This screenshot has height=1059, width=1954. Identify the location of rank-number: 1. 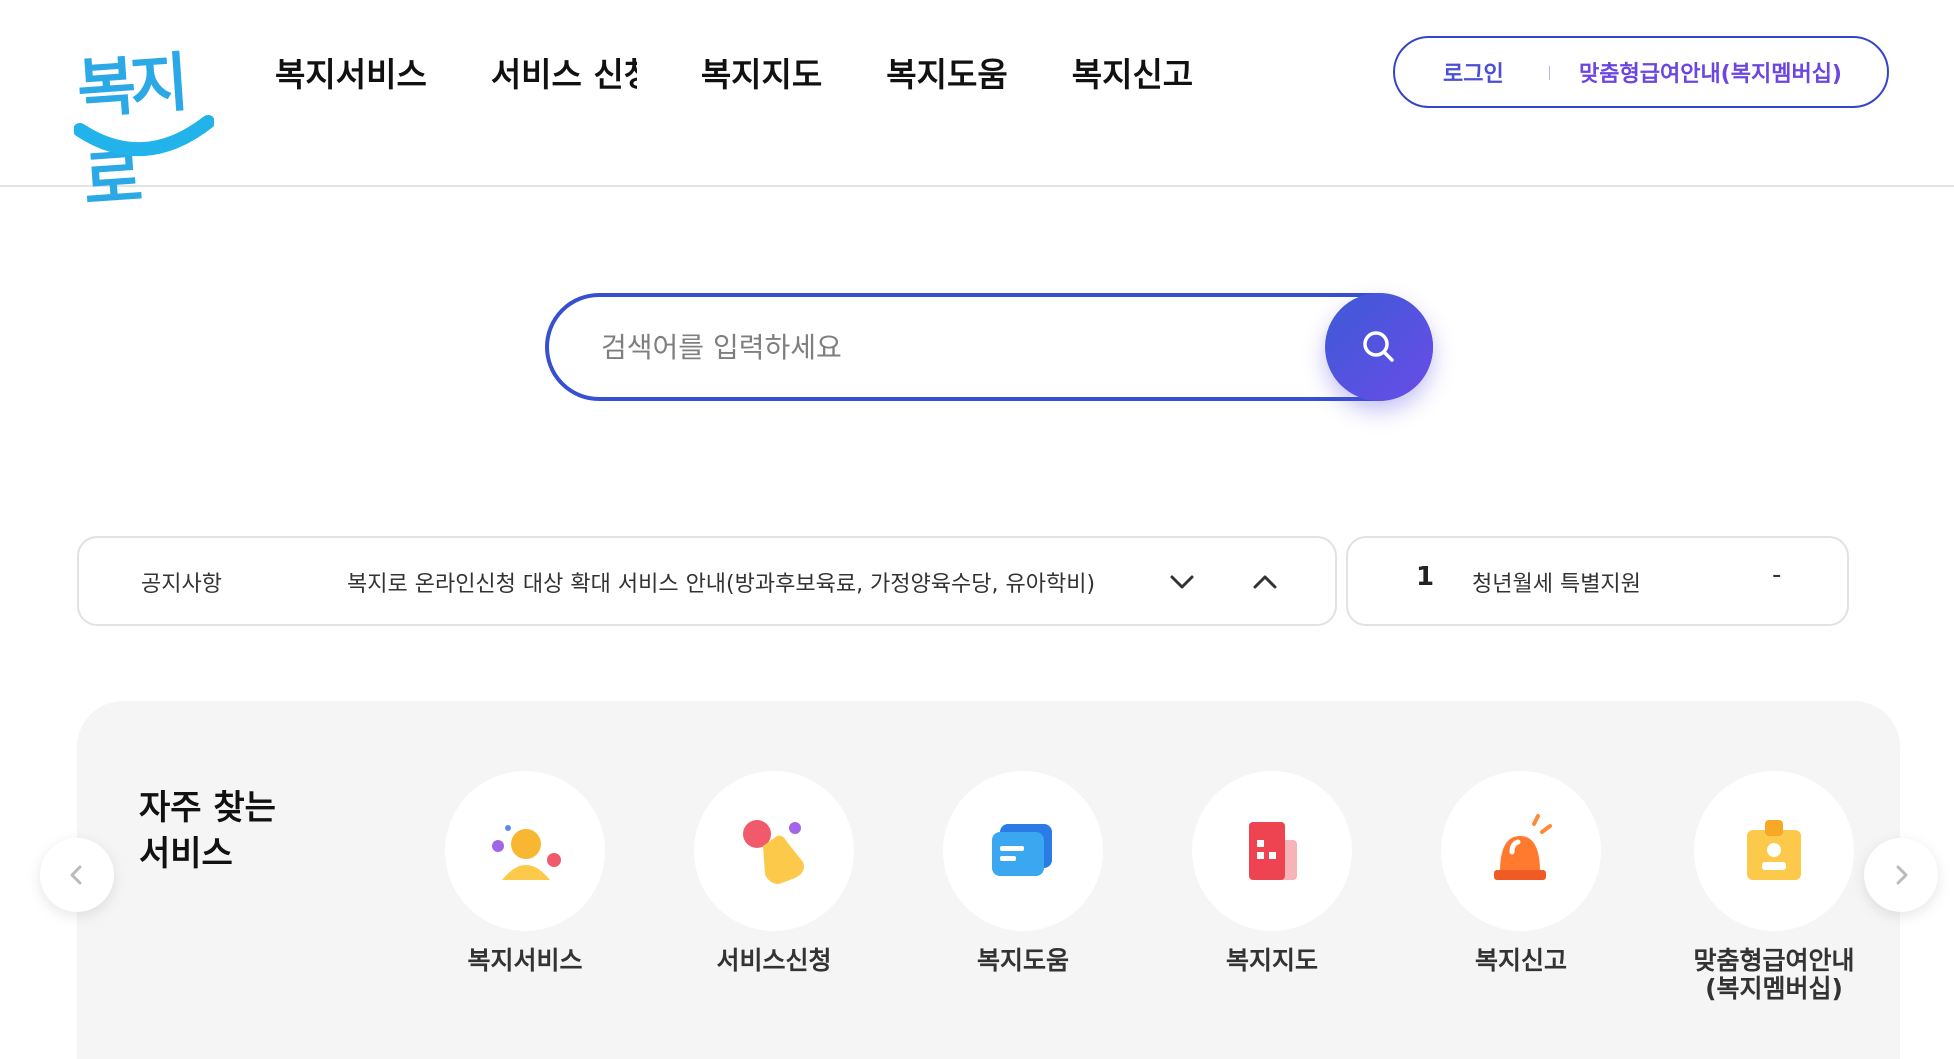
(1425, 577).